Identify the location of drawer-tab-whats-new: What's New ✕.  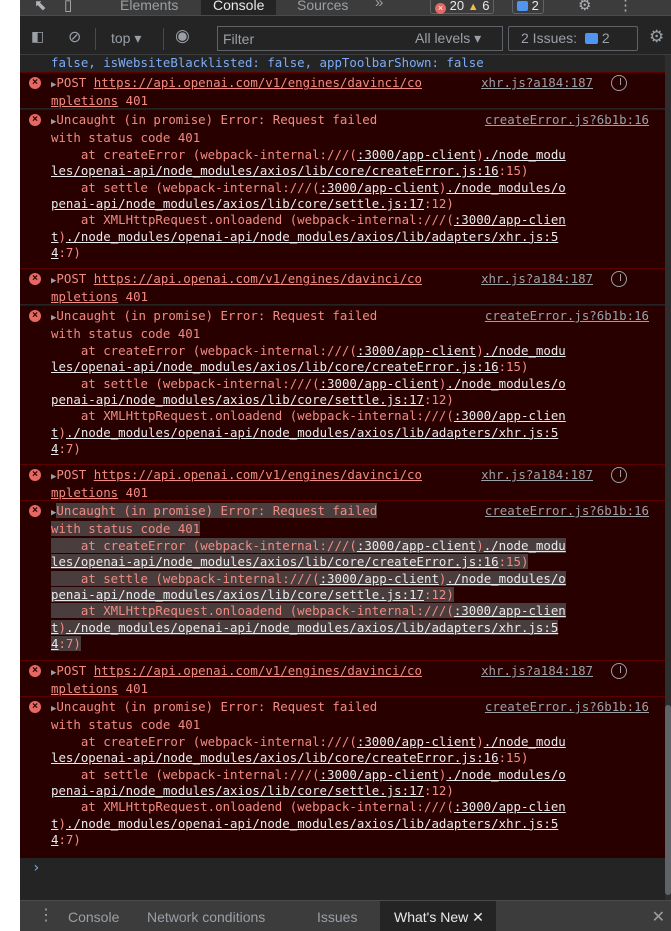
(438, 916).